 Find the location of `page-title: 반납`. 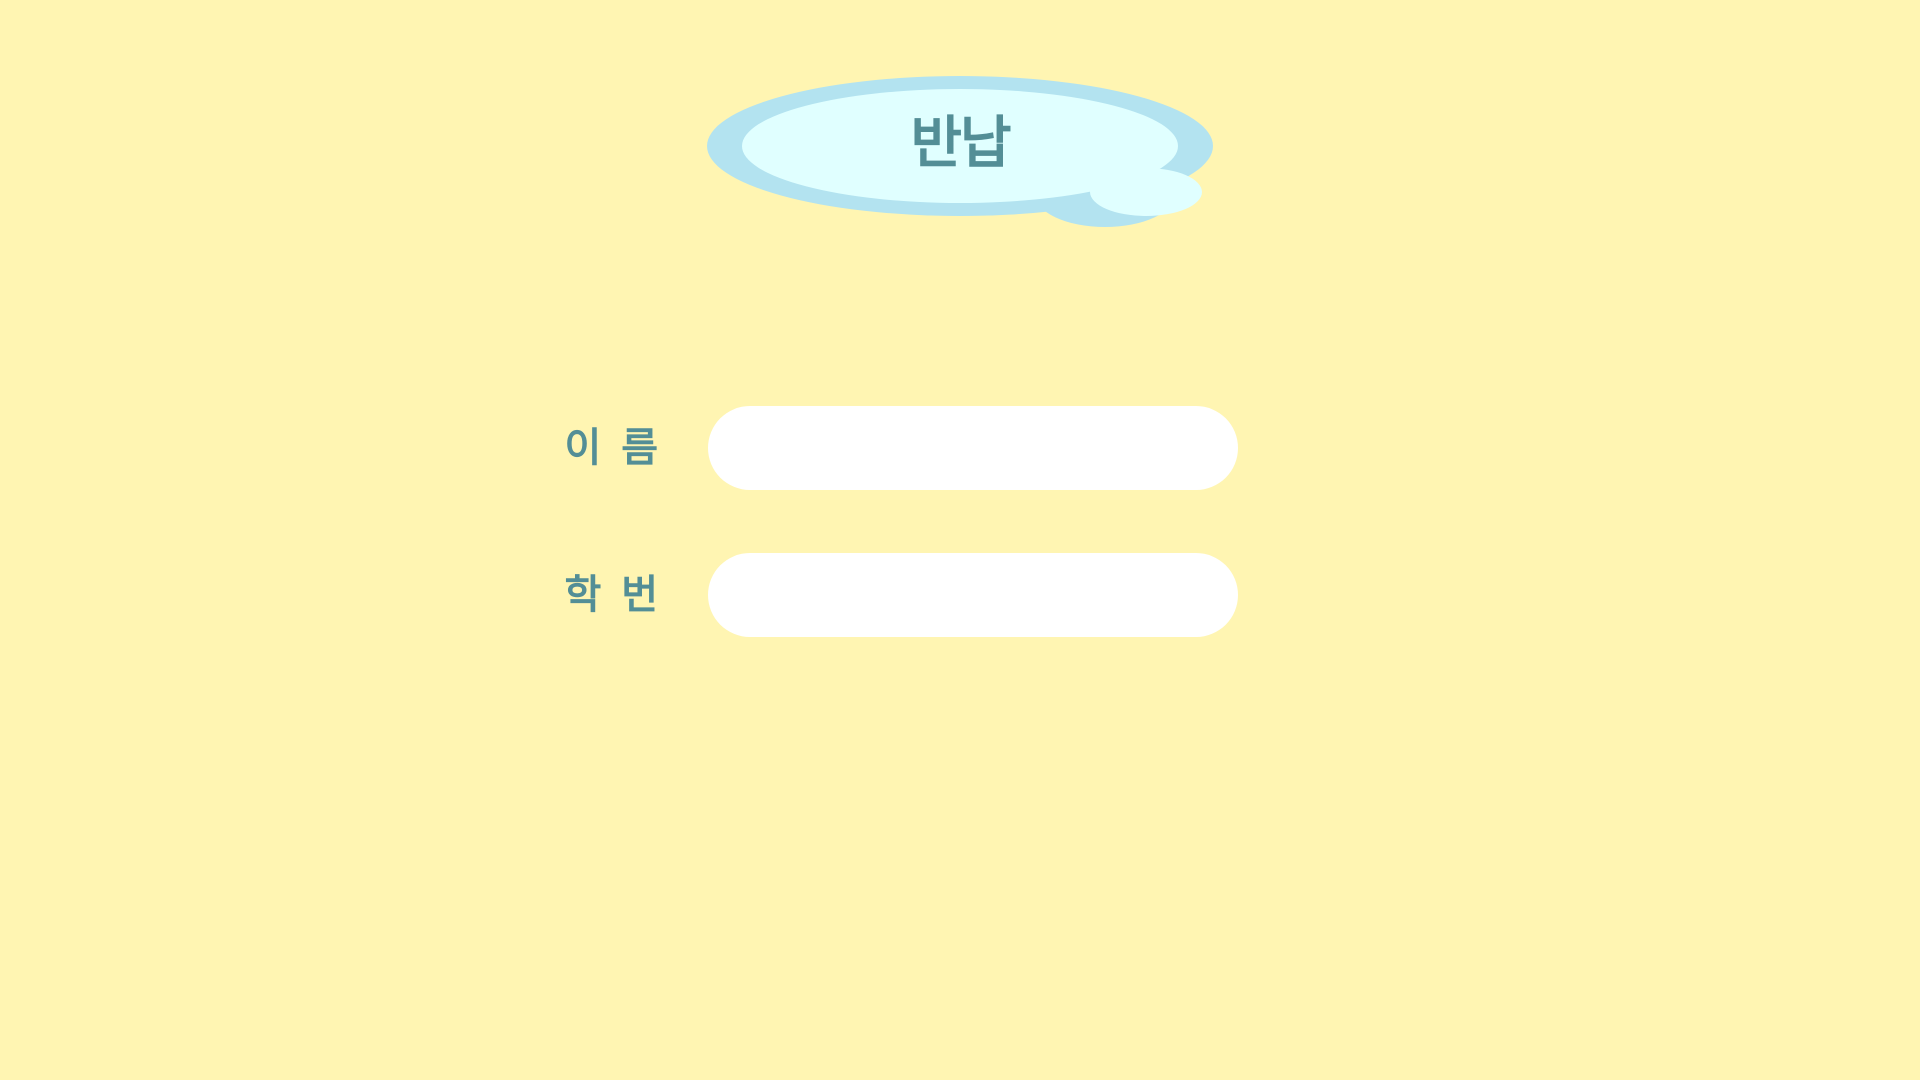

page-title: 반납 is located at coordinates (960, 143).